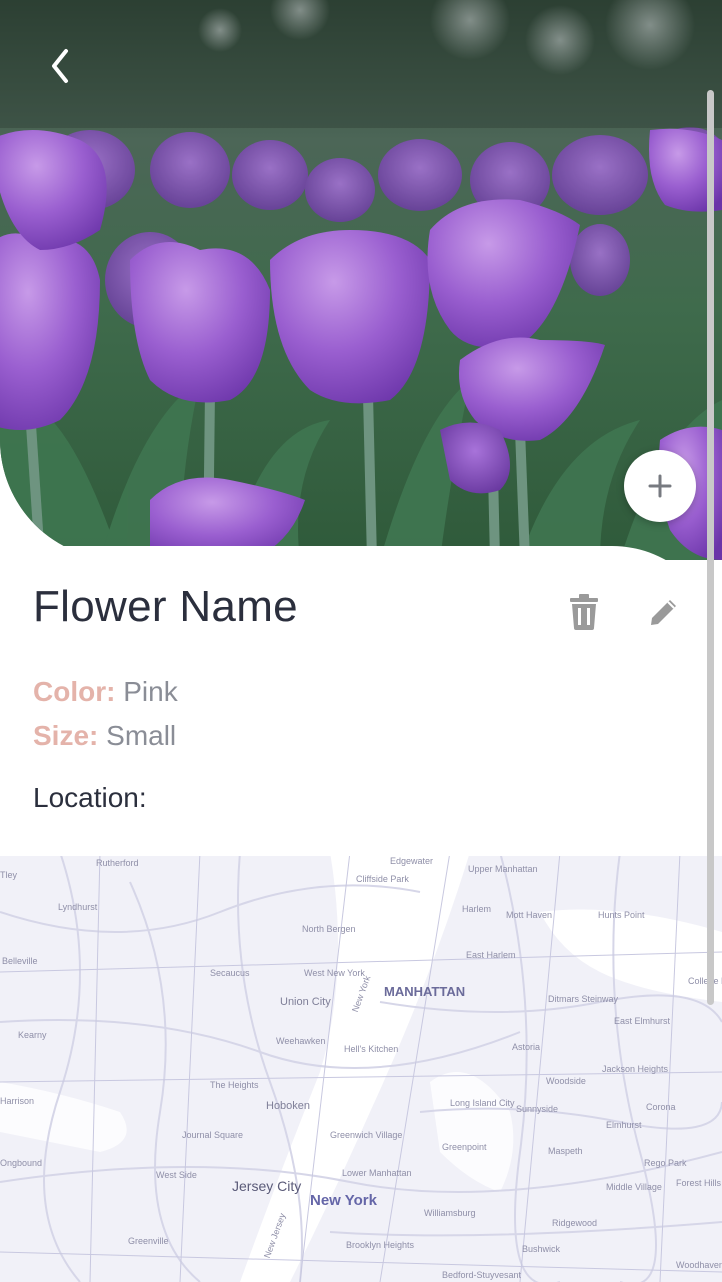 The width and height of the screenshot is (722, 1282). I want to click on map-label: Corona, so click(661, 1107).